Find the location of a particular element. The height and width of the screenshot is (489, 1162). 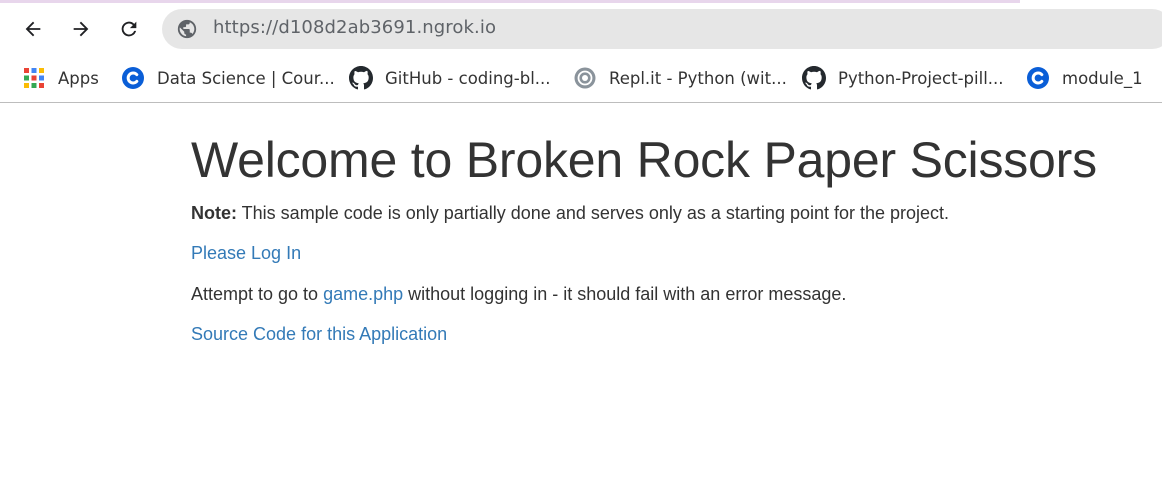

browser-toolbar: https://d108d2ab3691.ngrok.io is located at coordinates (581, 29).